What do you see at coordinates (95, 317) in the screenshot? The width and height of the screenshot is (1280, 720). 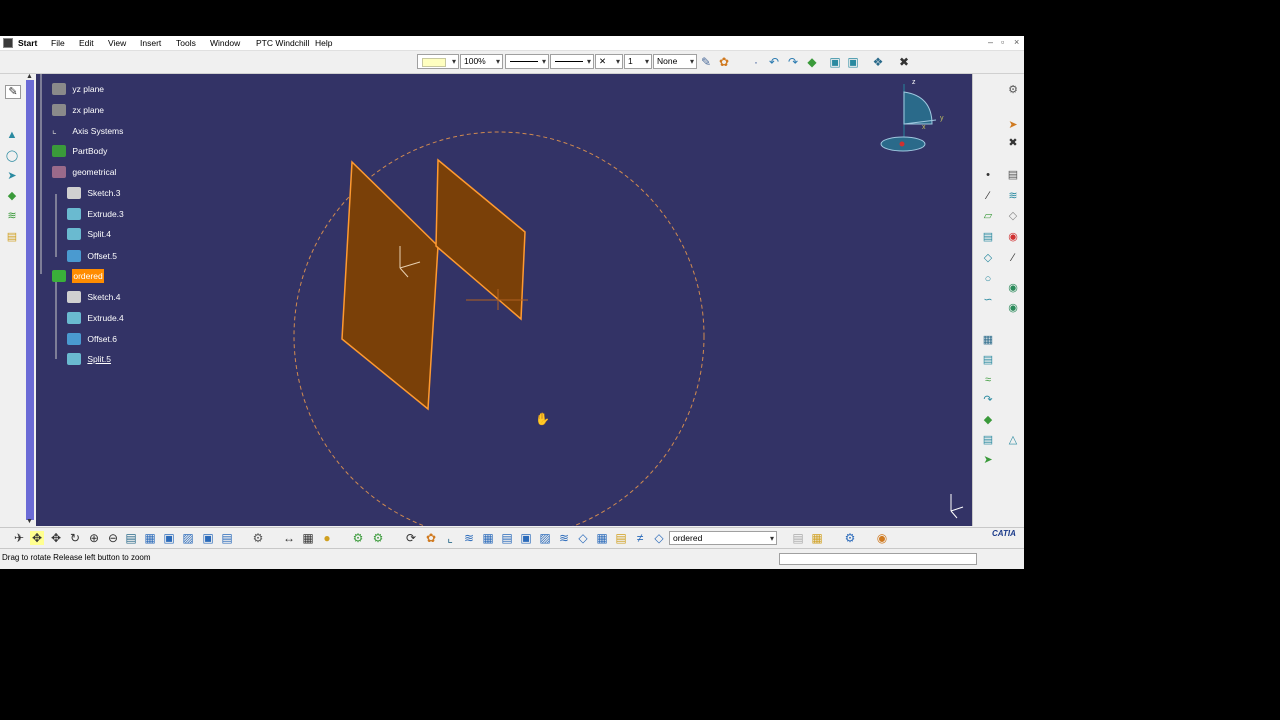 I see `tree-node-extrude4: Extrude.4` at bounding box center [95, 317].